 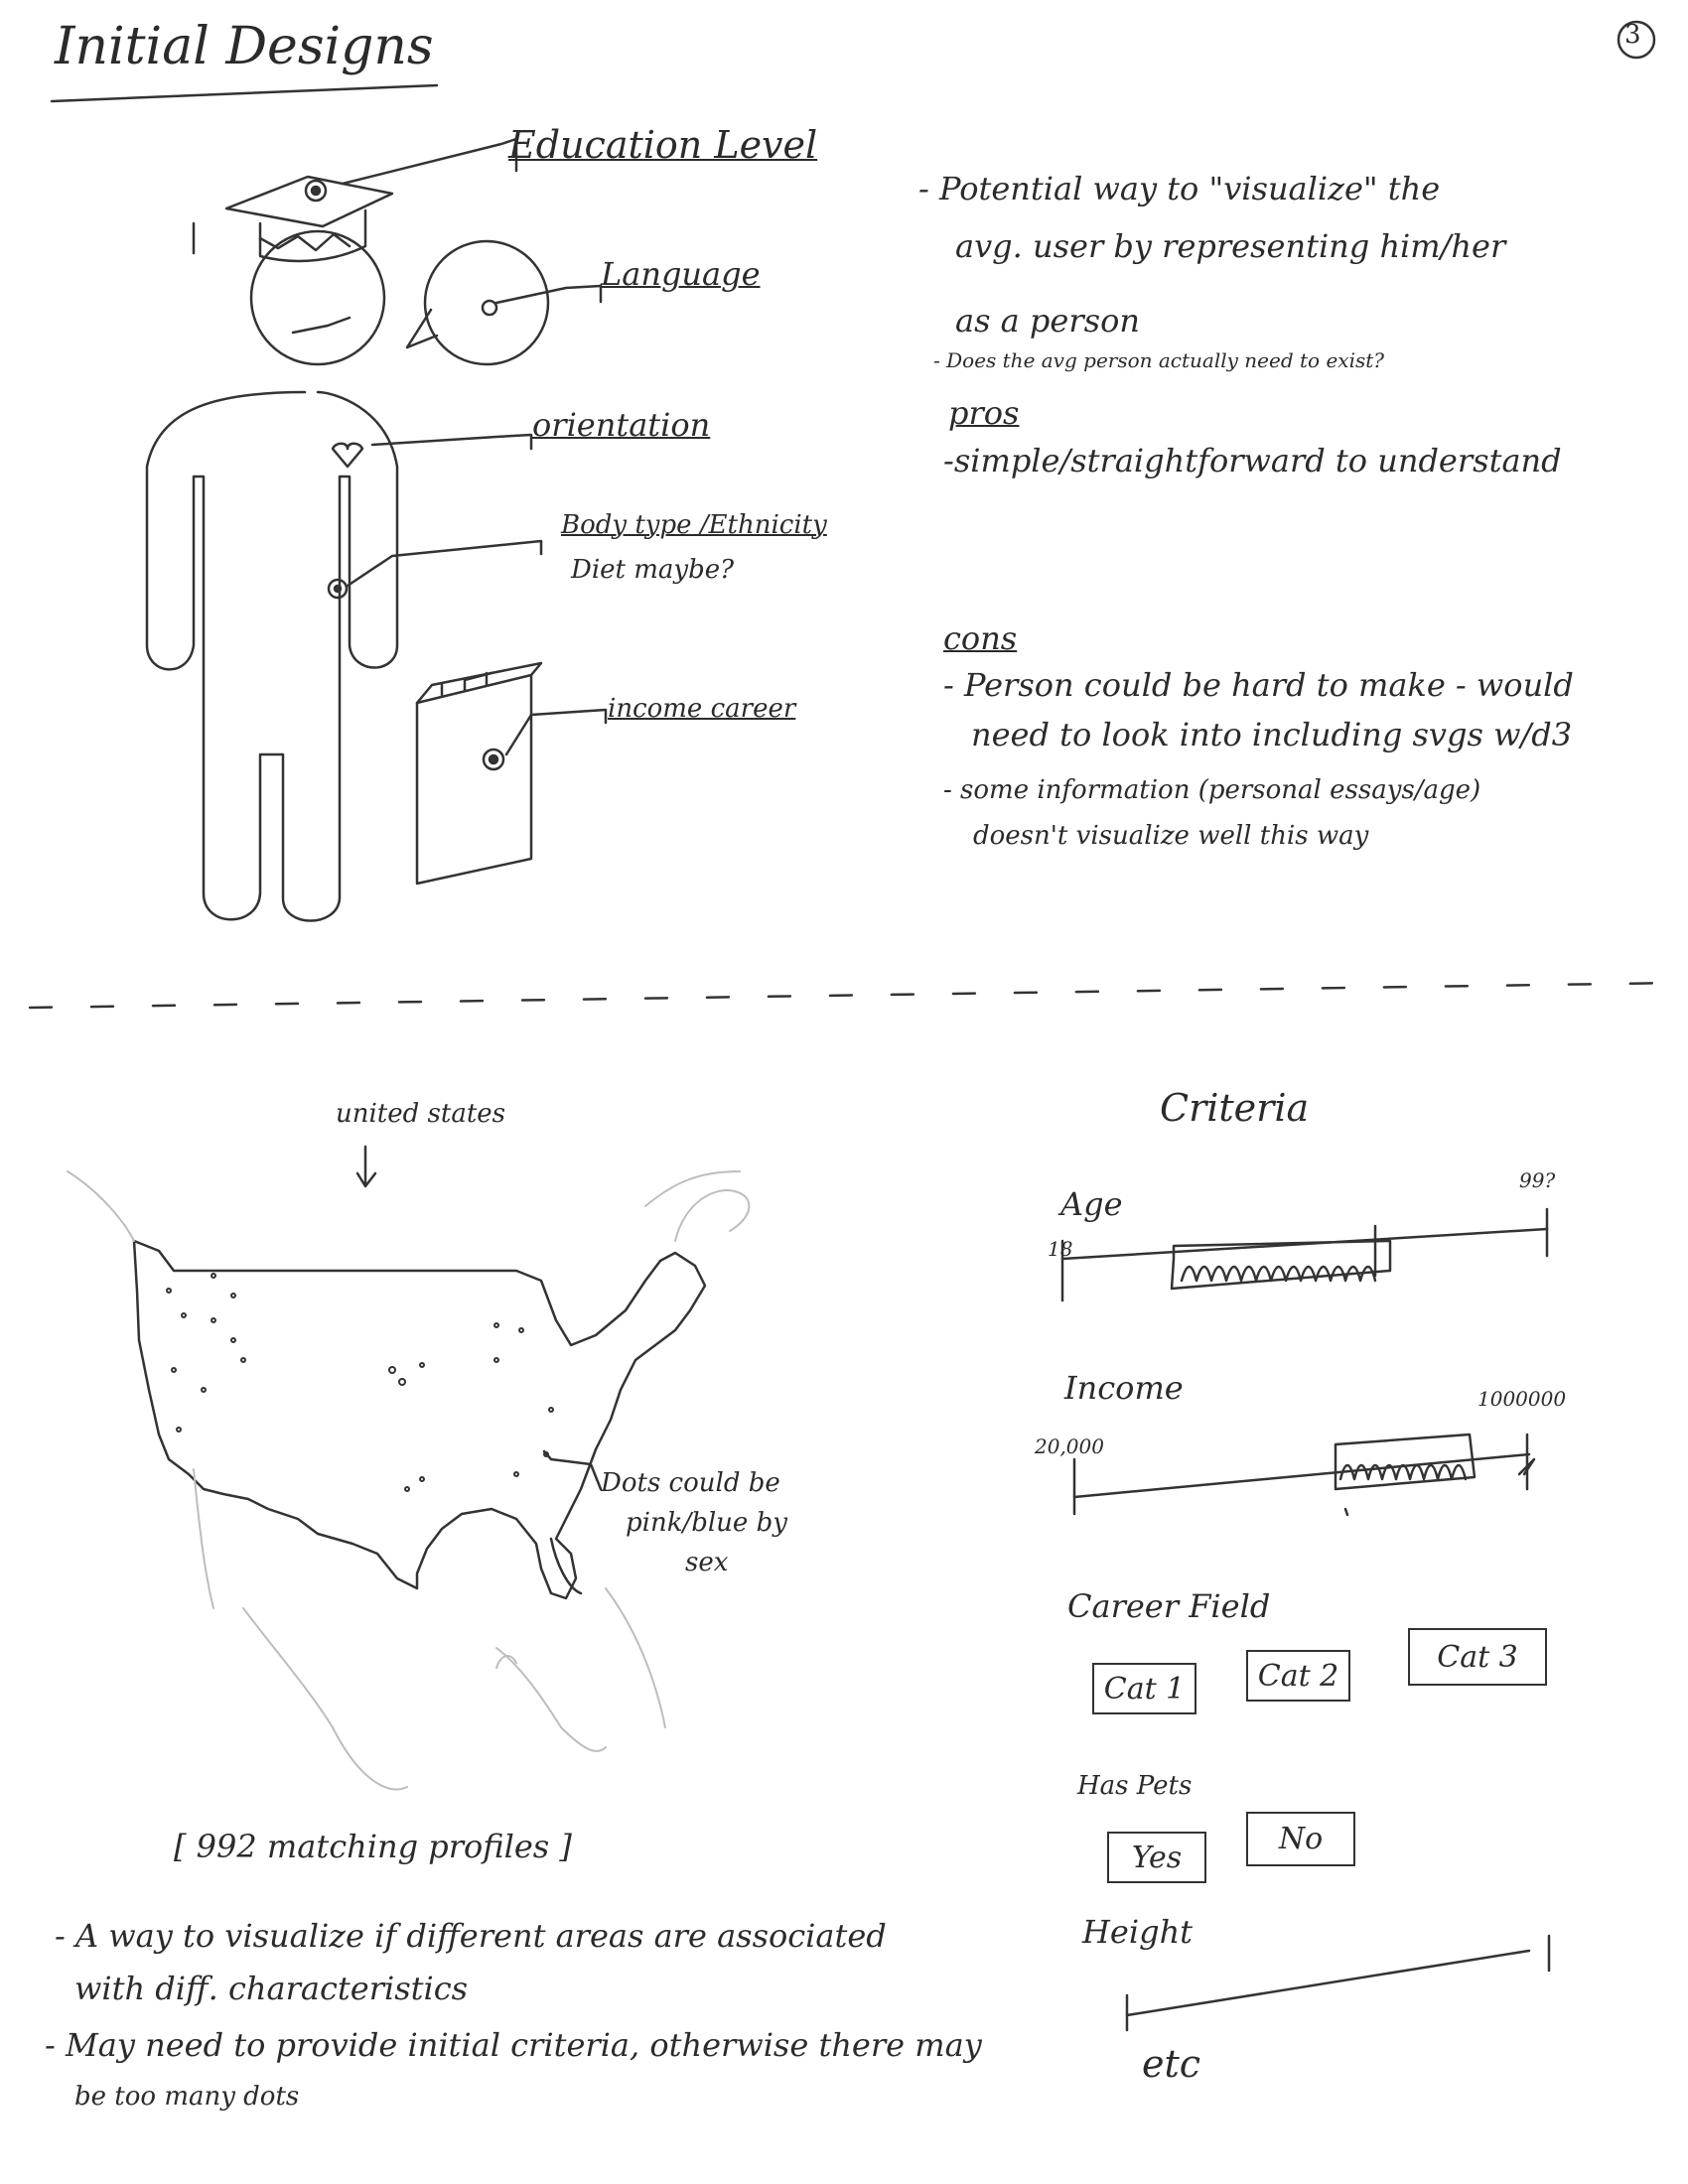 I want to click on map-note-line4: be too many dots, so click(x=187, y=2097).